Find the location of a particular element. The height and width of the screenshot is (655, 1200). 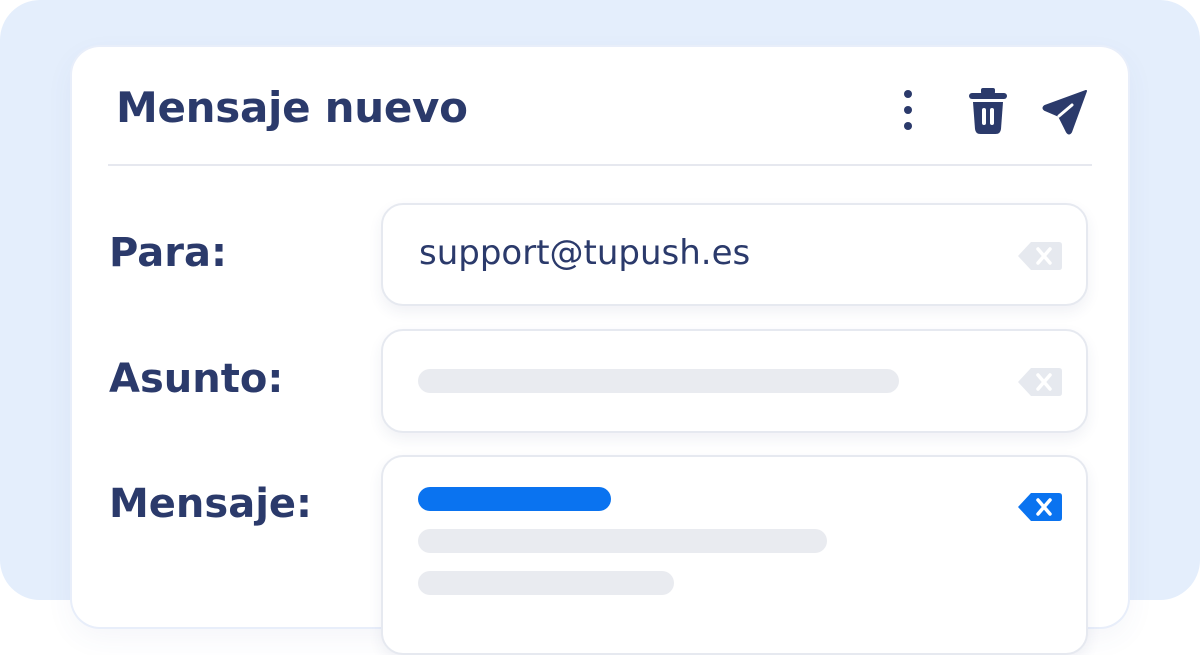

to-field-value: support@tupush.es is located at coordinates (585, 253).